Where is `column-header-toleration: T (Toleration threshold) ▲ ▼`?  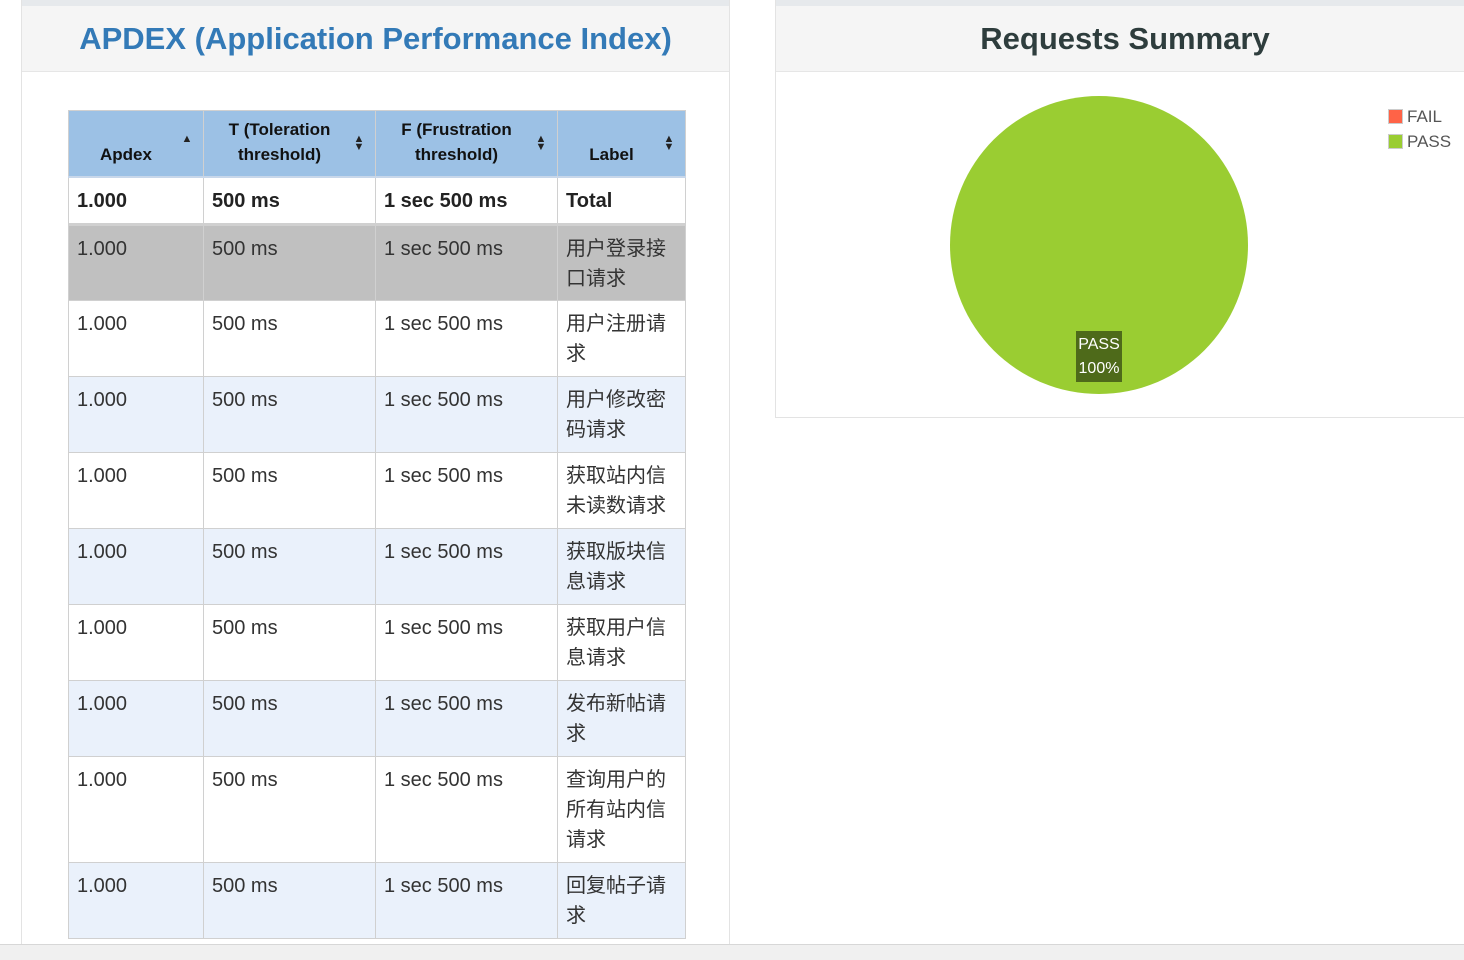 column-header-toleration: T (Toleration threshold) ▲ ▼ is located at coordinates (289, 144).